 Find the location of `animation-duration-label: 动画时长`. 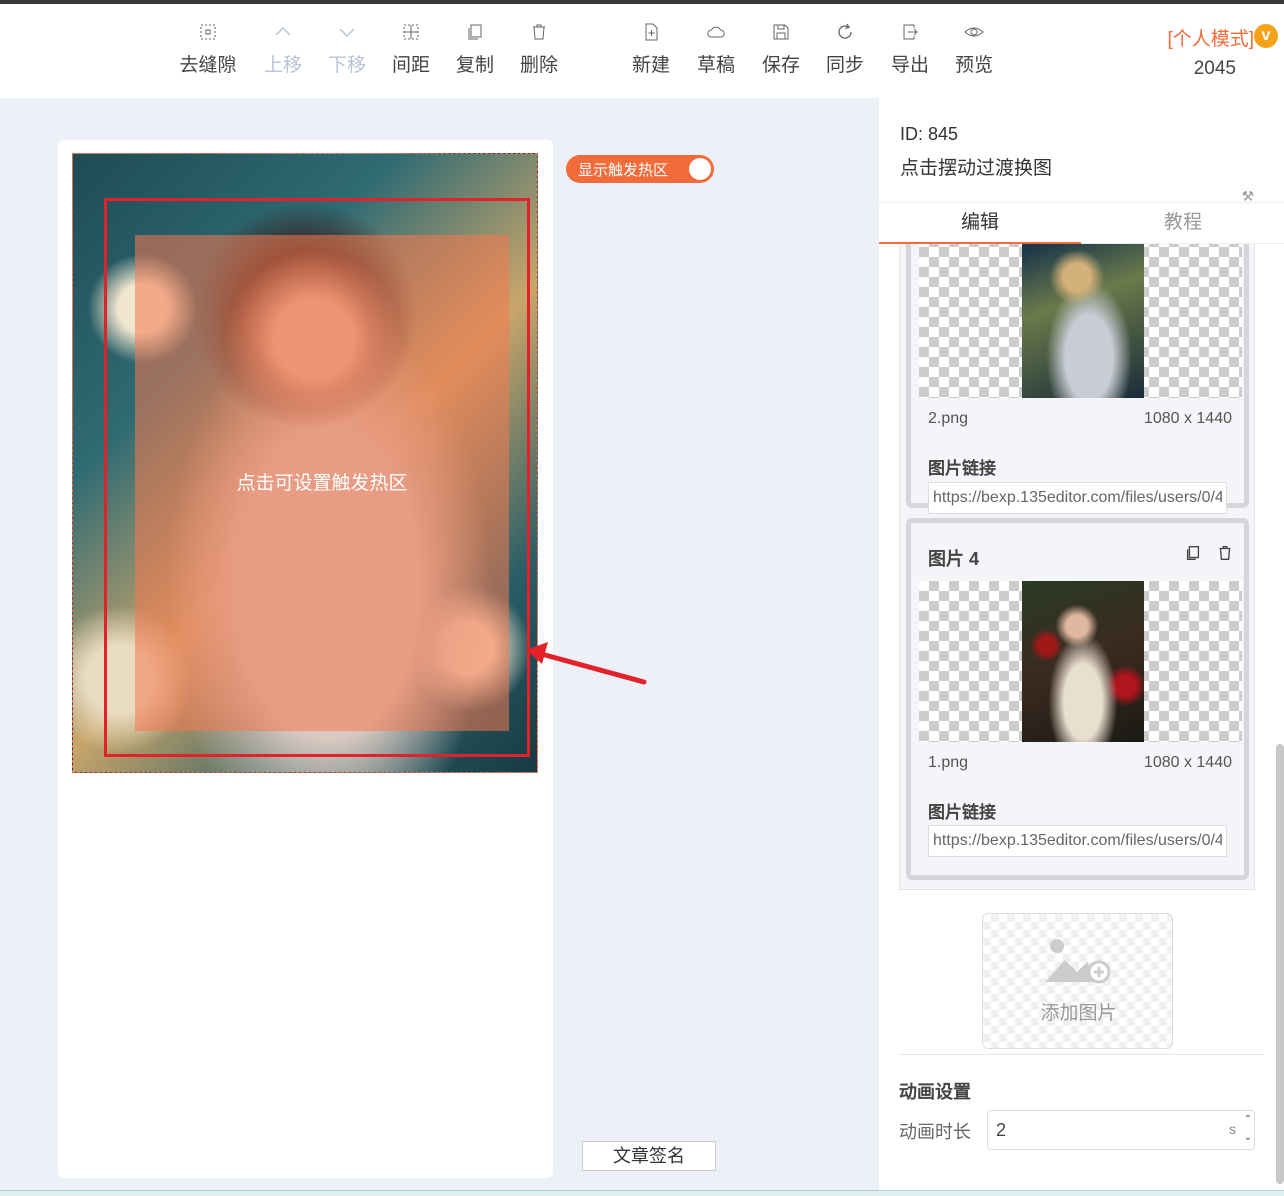

animation-duration-label: 动画时长 is located at coordinates (935, 1132).